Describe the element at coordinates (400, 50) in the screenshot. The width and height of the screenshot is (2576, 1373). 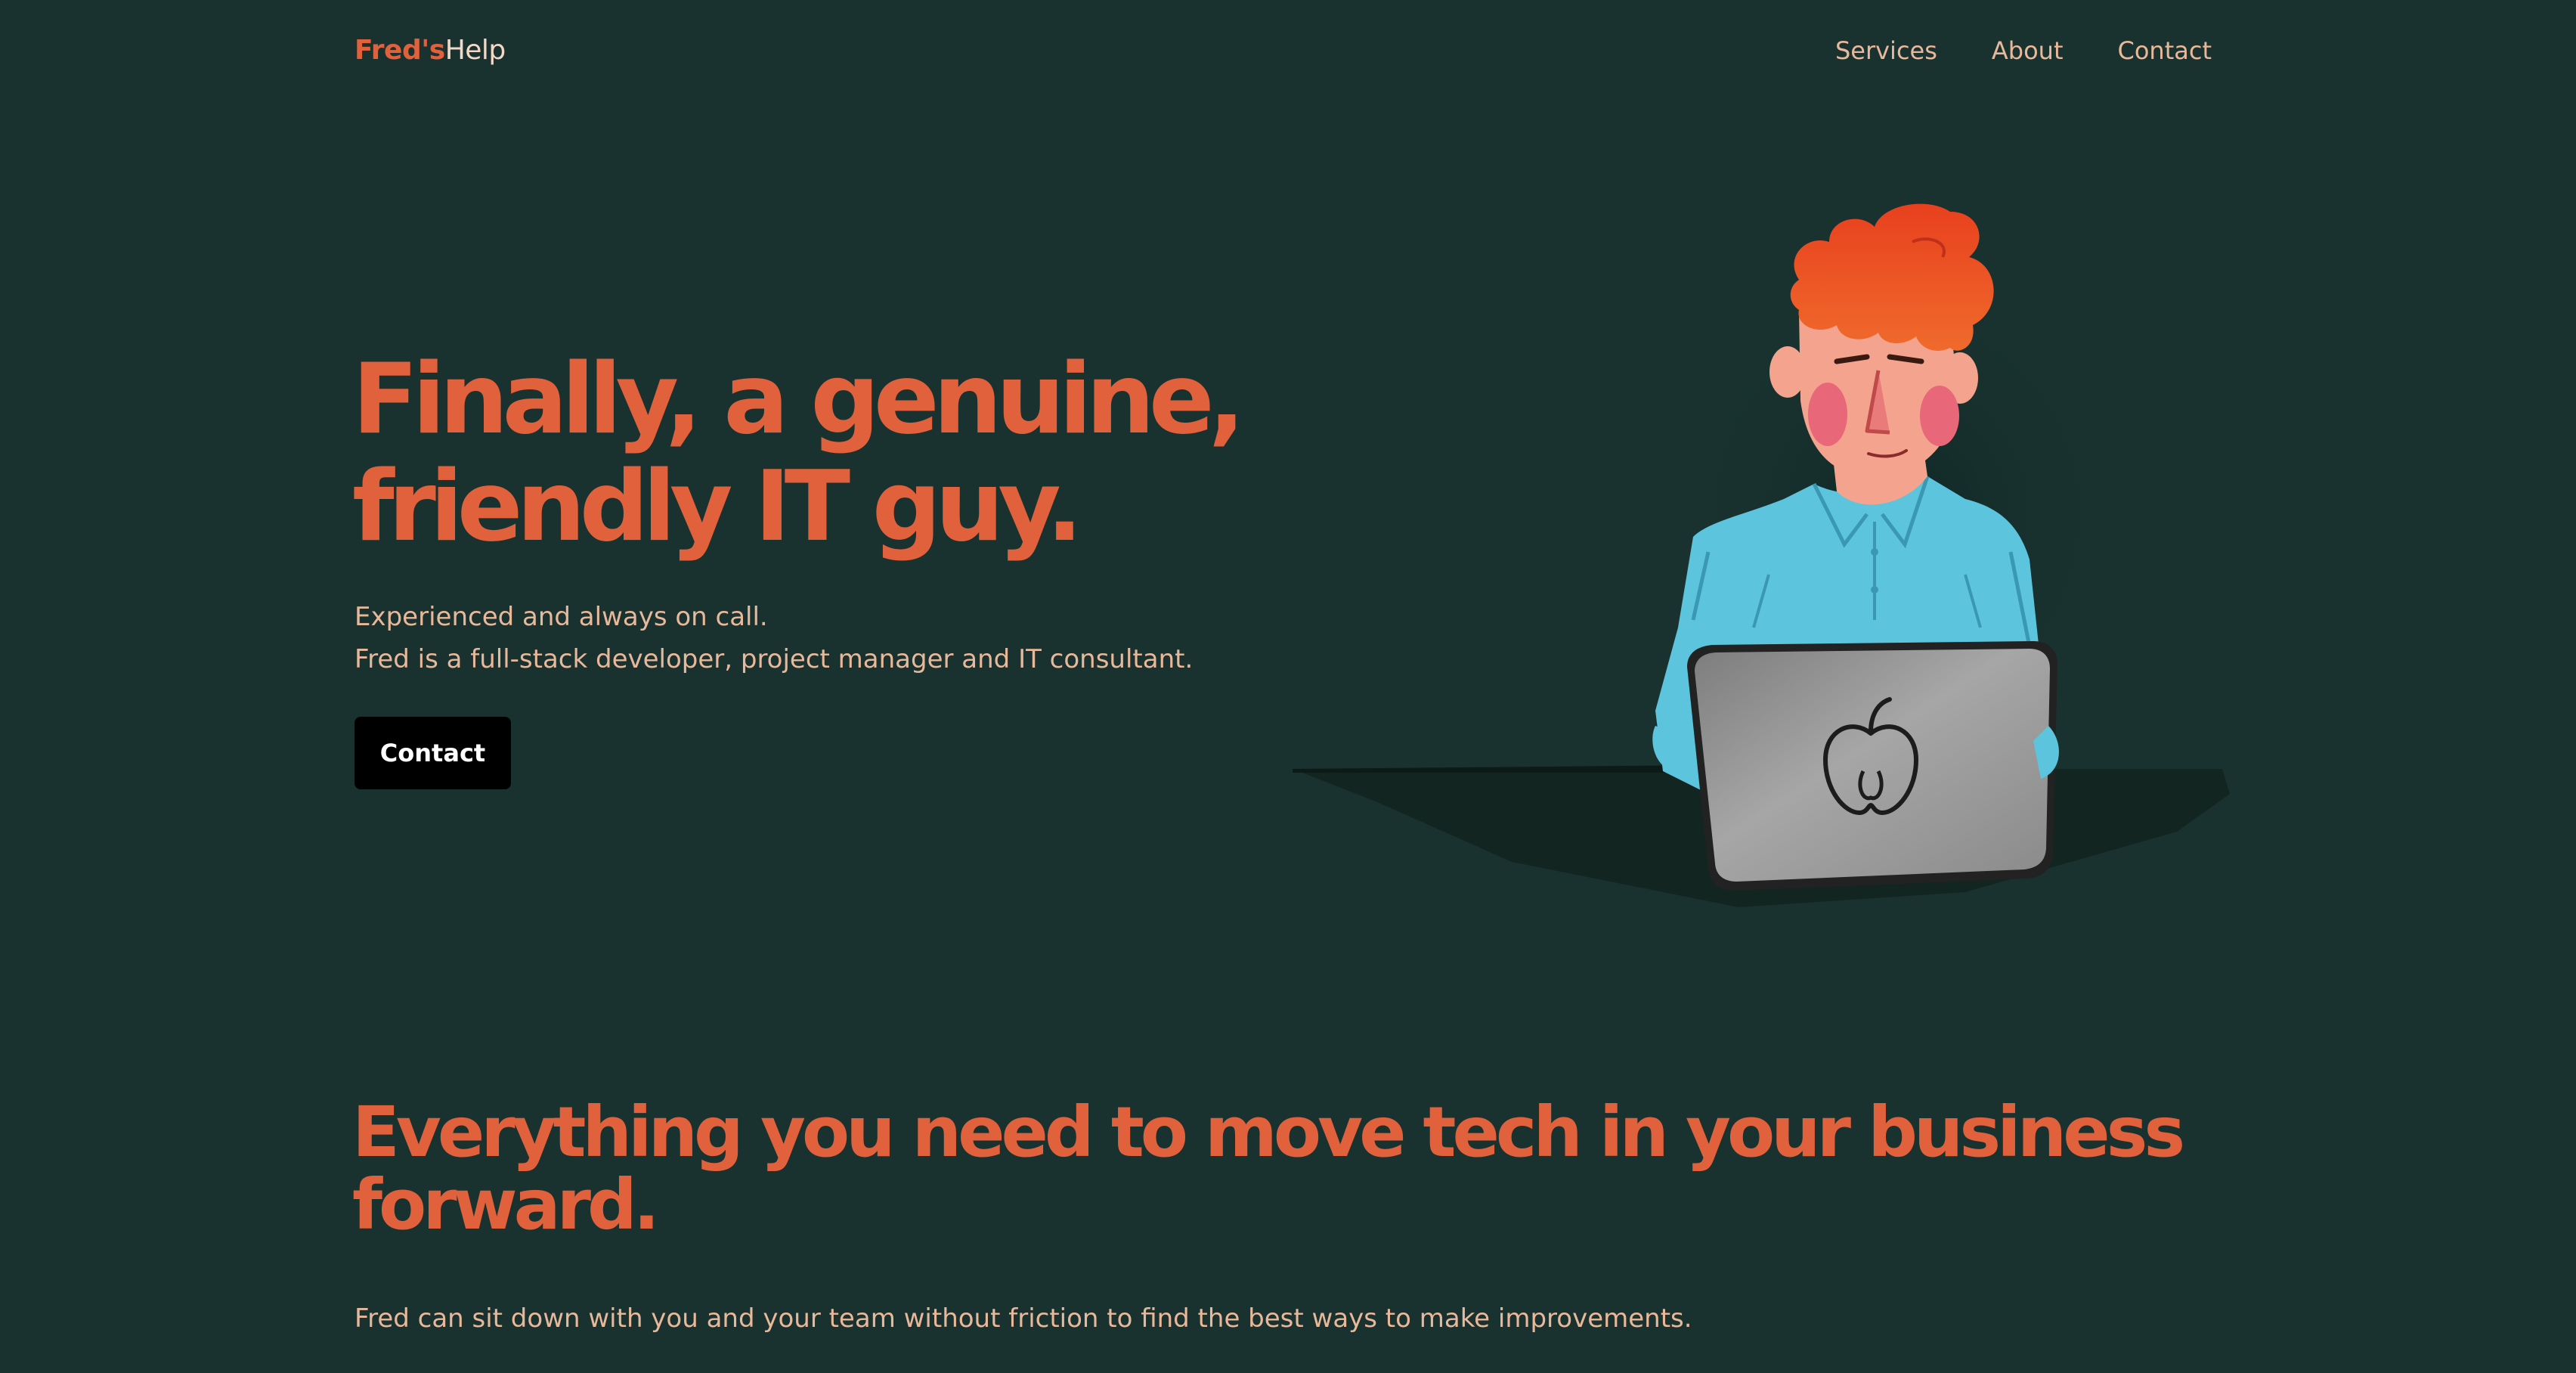
I see `logo-accent-text: Fred's` at that location.